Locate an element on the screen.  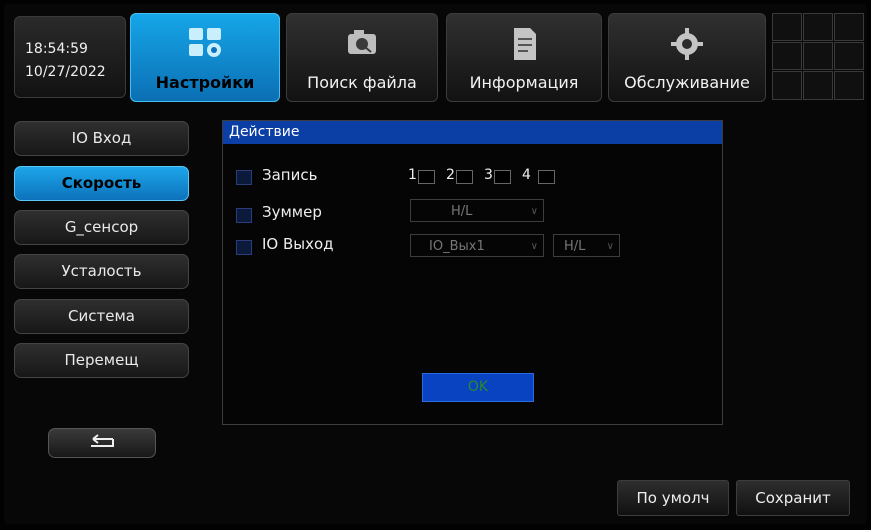
channel-2-checkbox is located at coordinates (464, 177).